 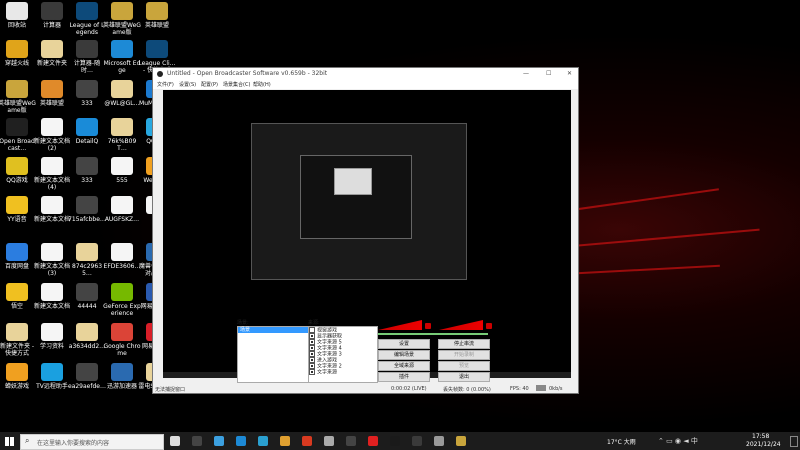 I want to click on preview-button: 预览, so click(x=464, y=366).